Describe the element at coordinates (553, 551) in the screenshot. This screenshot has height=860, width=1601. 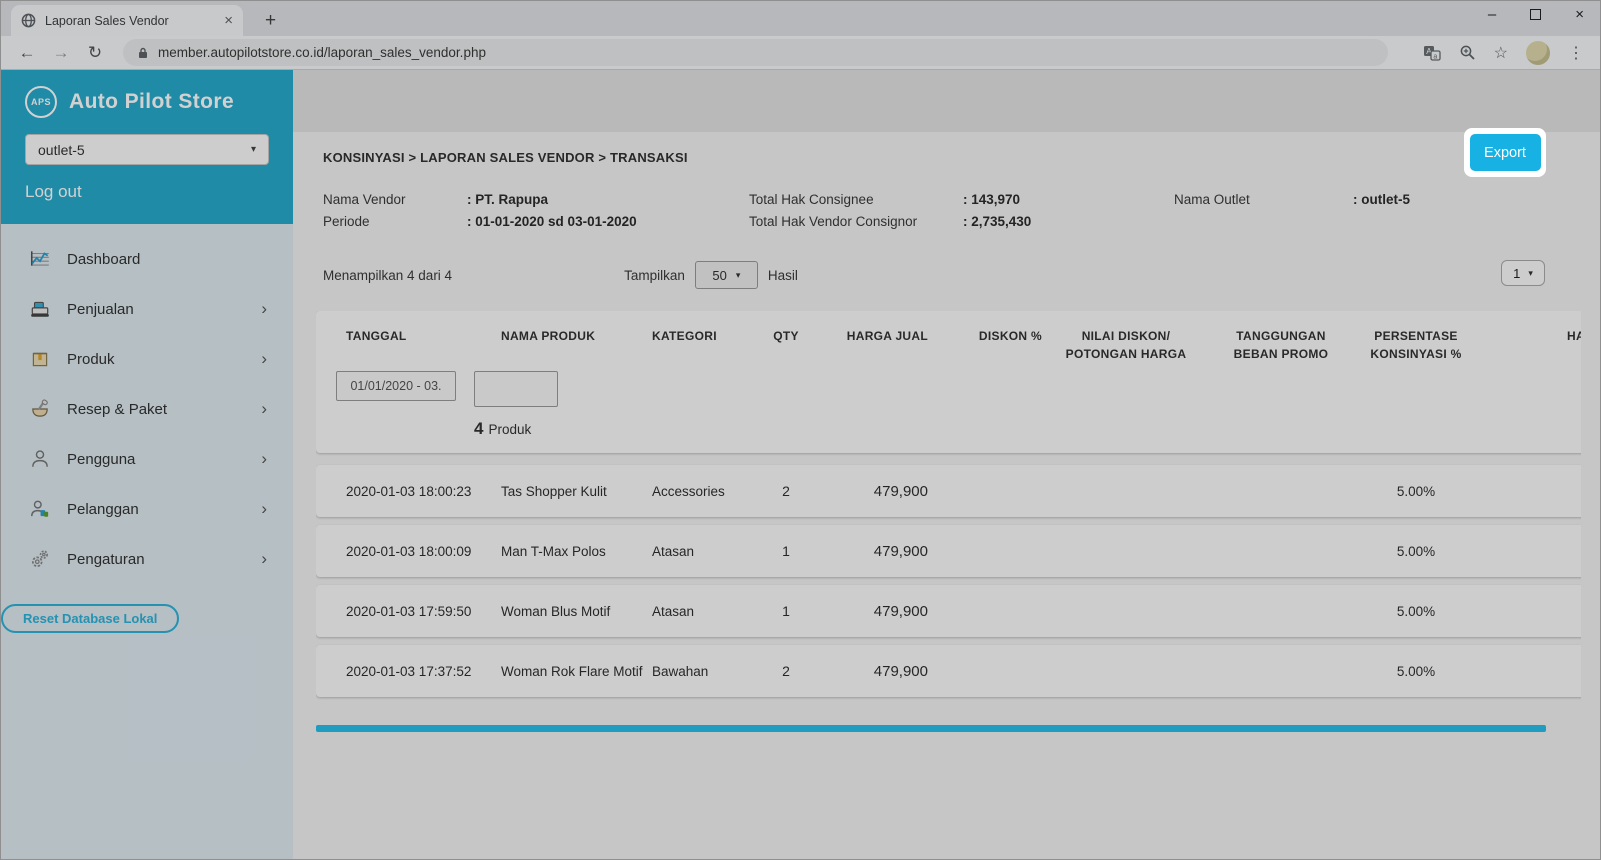
I see `cell-nama-produk: Man T-Max Polos` at that location.